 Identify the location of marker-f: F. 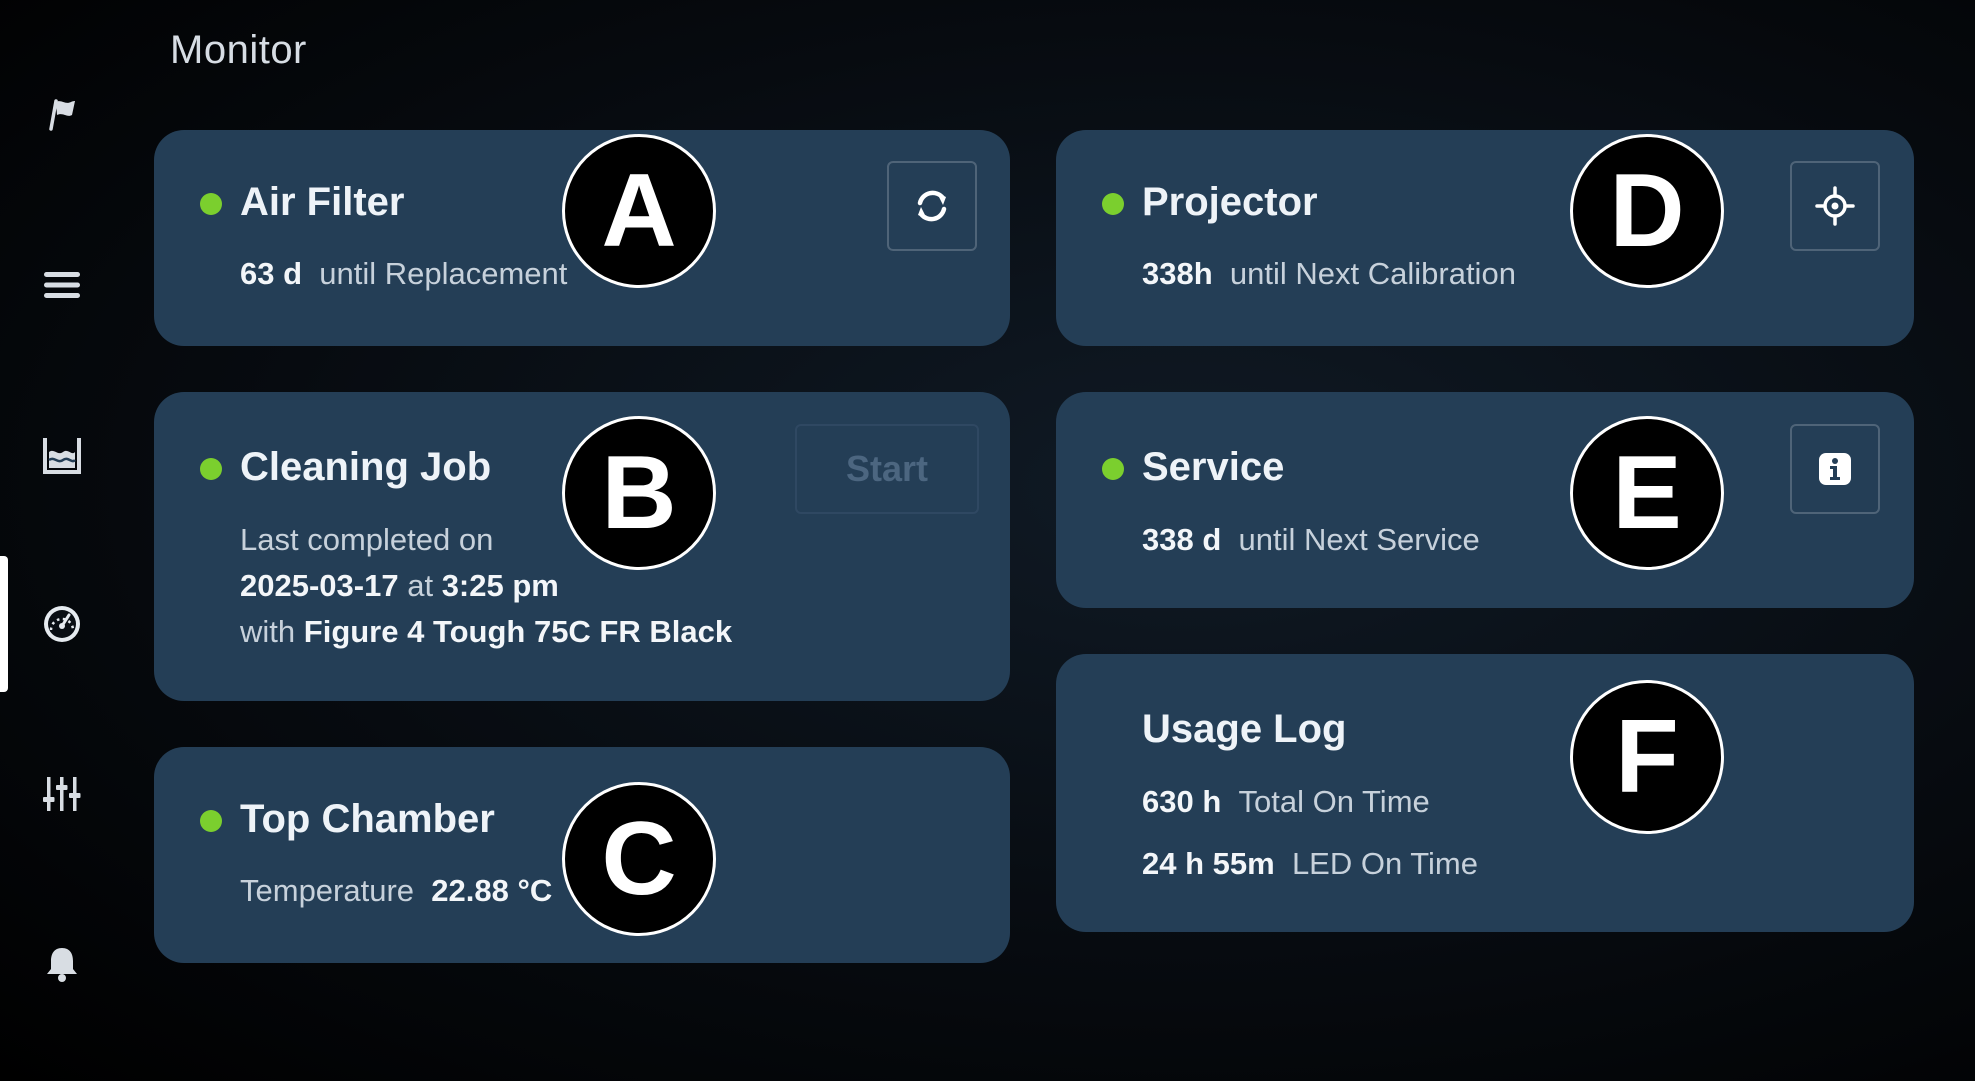
(1647, 757).